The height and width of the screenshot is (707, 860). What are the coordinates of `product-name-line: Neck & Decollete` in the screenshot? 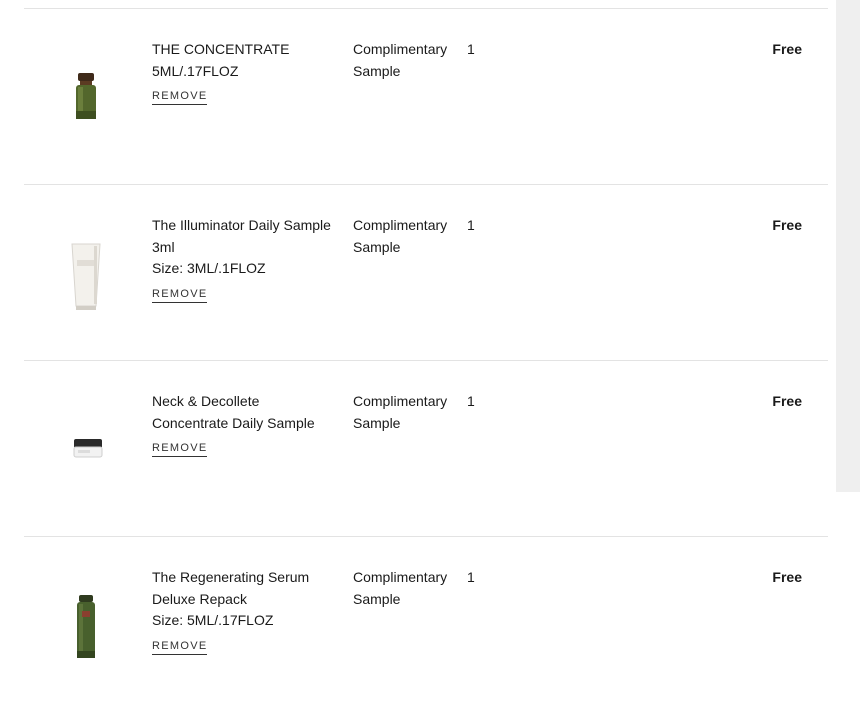 It's located at (252, 402).